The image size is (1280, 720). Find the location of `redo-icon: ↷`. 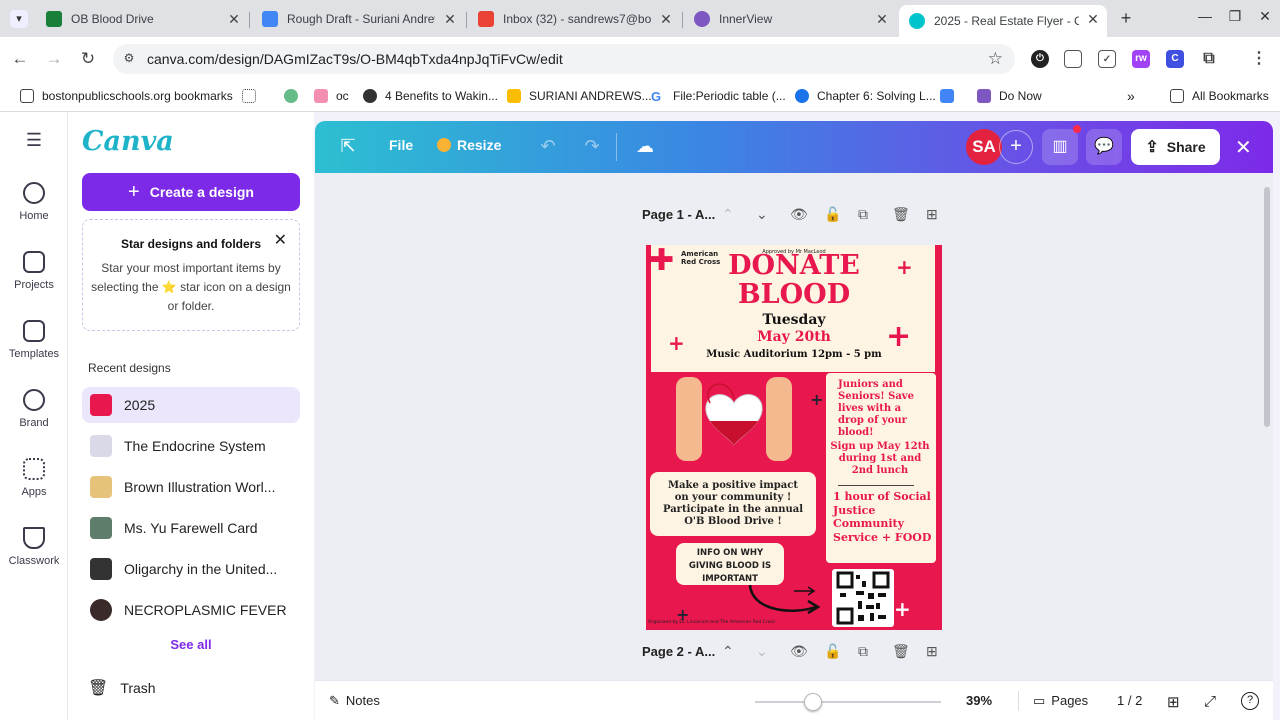

redo-icon: ↷ is located at coordinates (592, 146).